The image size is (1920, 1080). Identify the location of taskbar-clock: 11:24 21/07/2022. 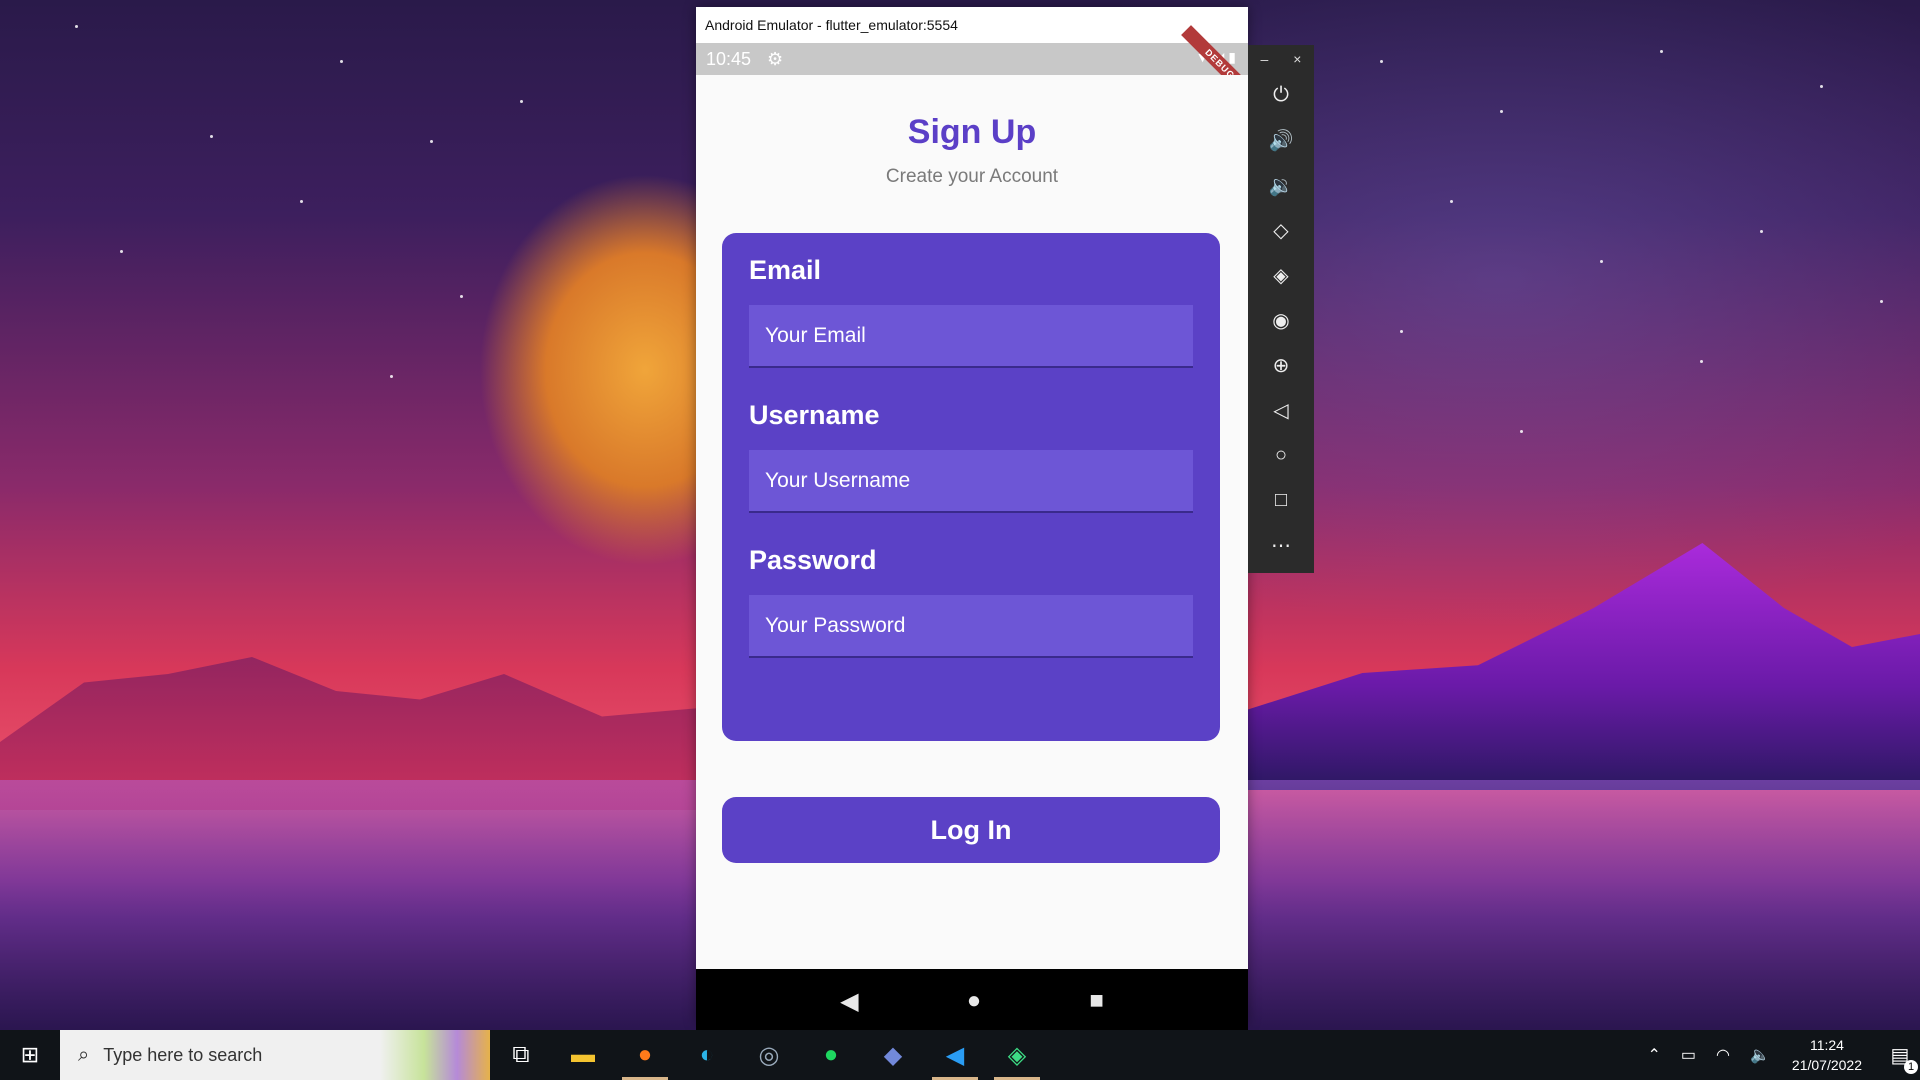
(1827, 1055).